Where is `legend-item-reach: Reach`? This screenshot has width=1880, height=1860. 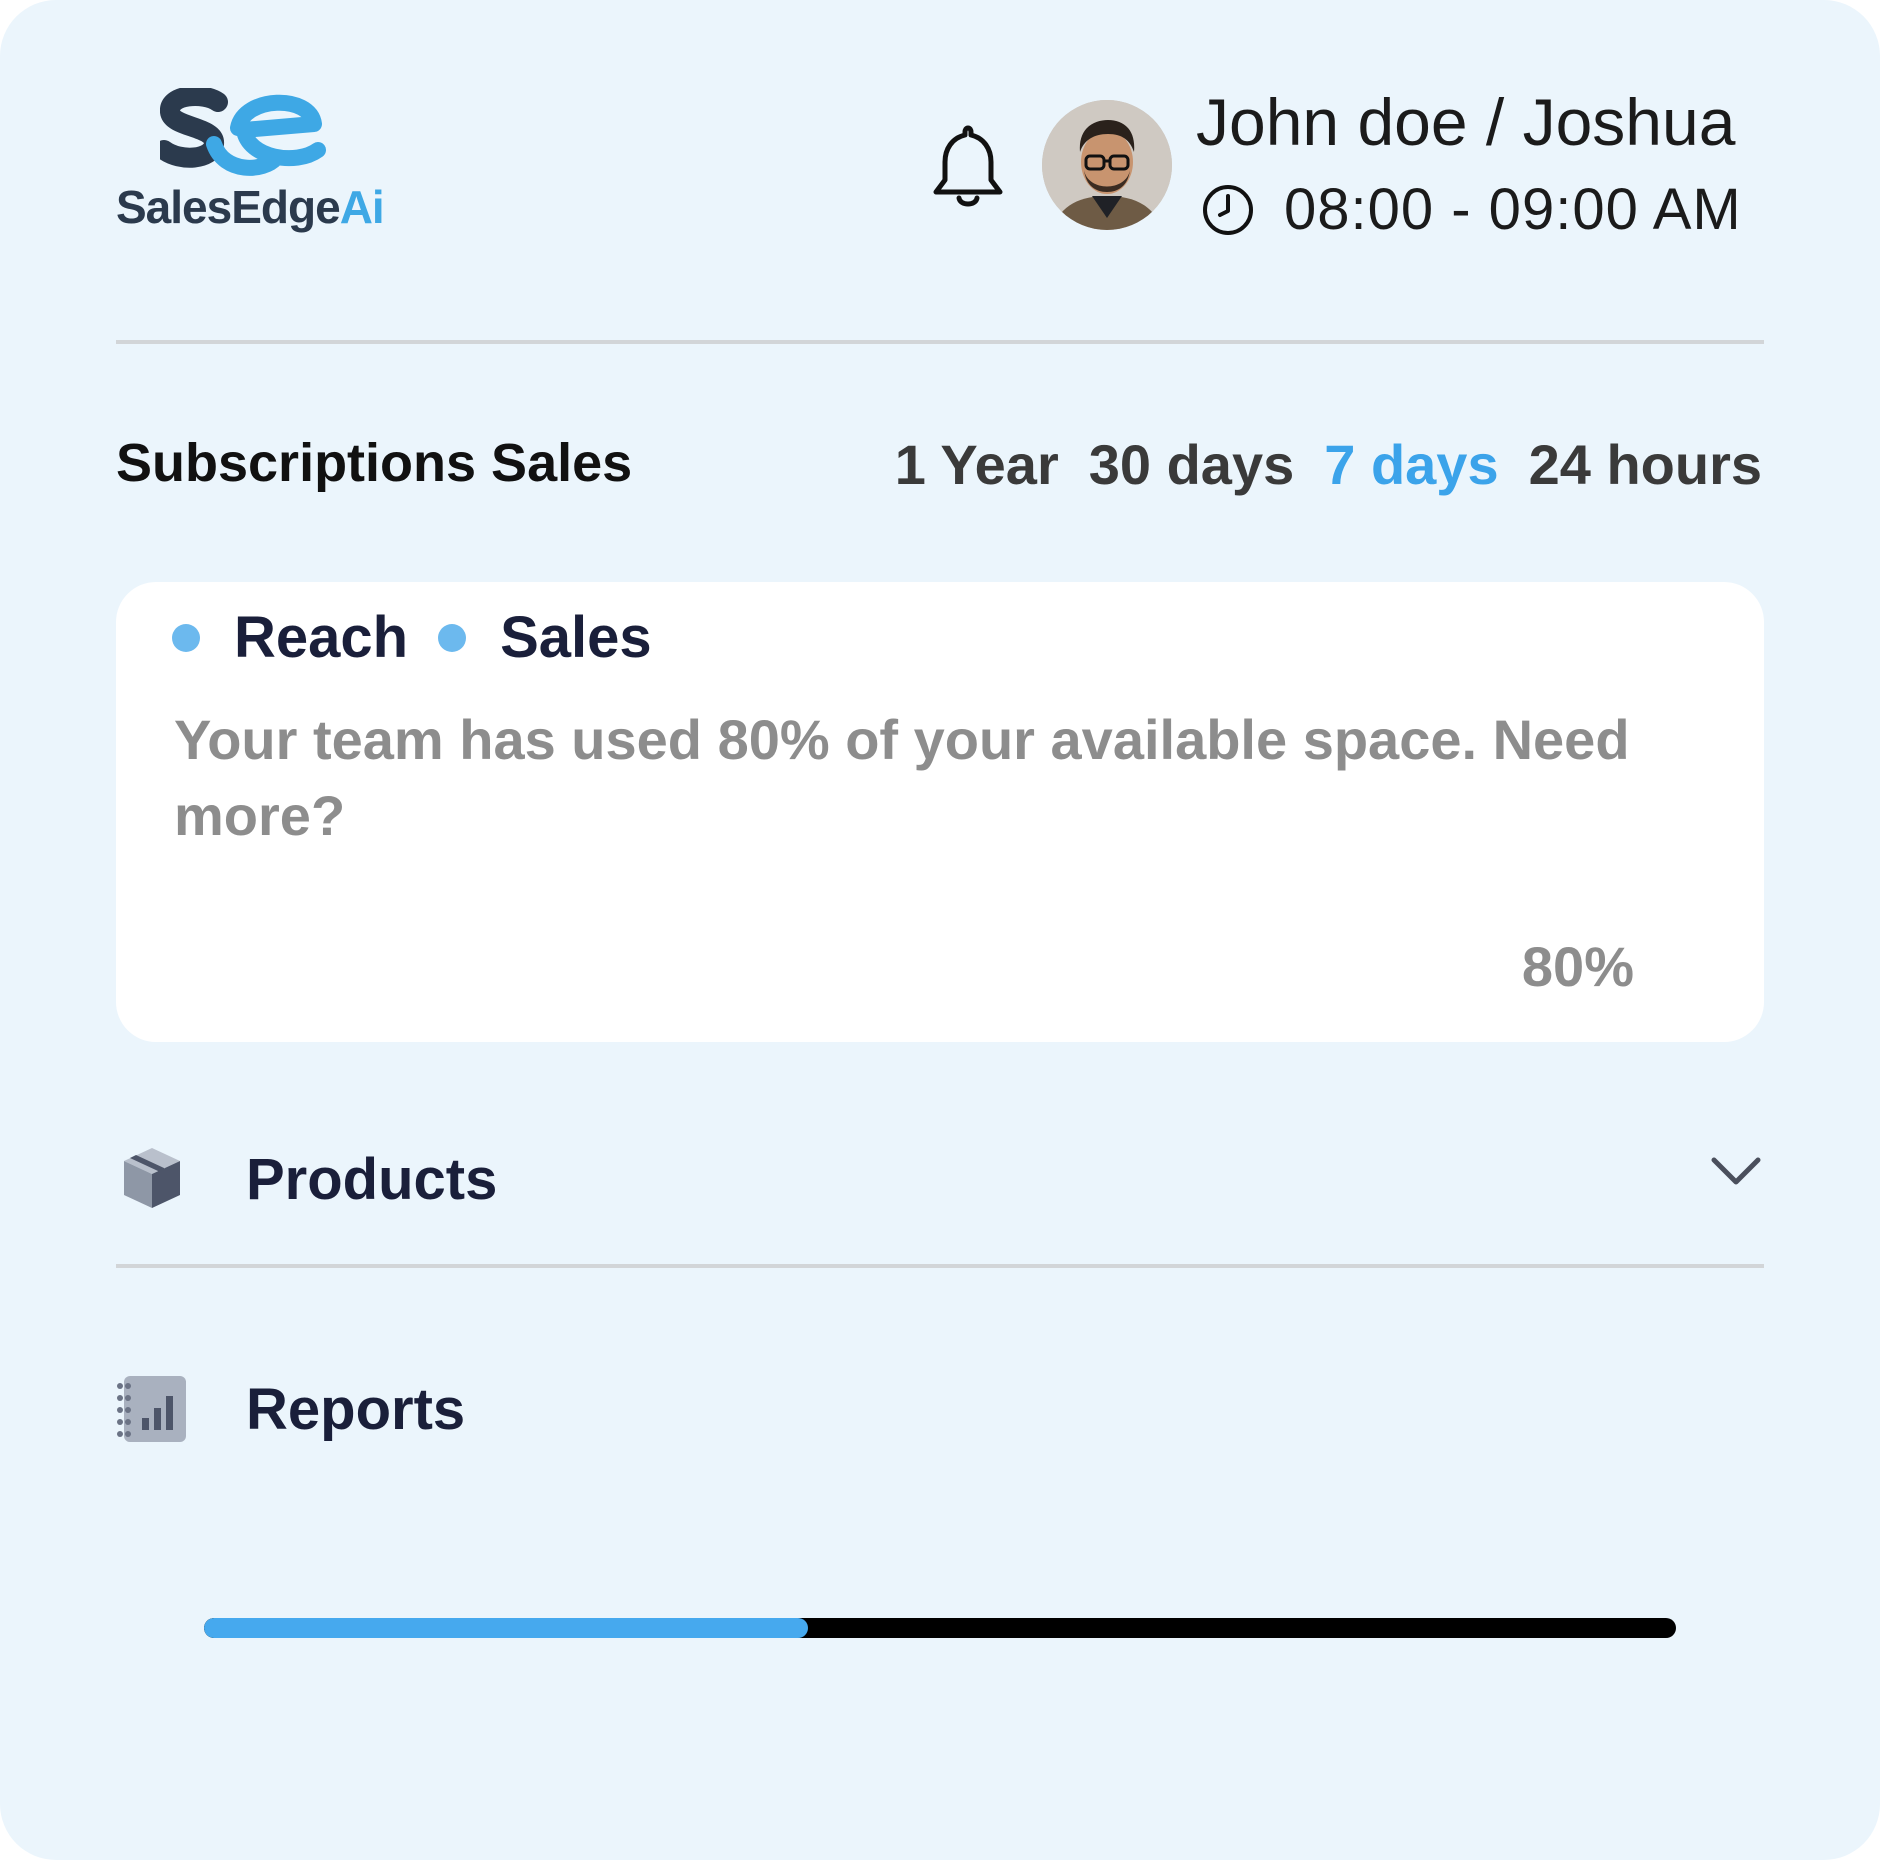
legend-item-reach: Reach is located at coordinates (290, 637).